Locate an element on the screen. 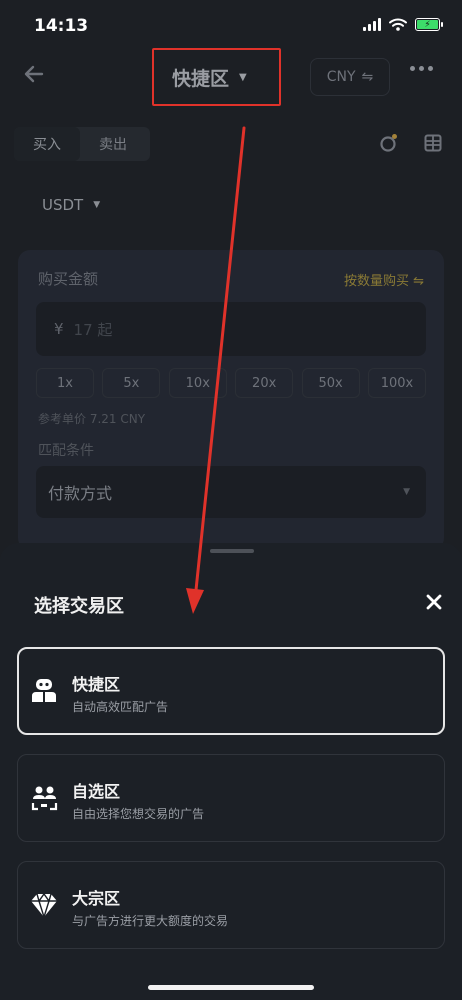 Image resolution: width=462 pixels, height=1000 pixels. trade-tabs: 买入 卖出 is located at coordinates (82, 144).